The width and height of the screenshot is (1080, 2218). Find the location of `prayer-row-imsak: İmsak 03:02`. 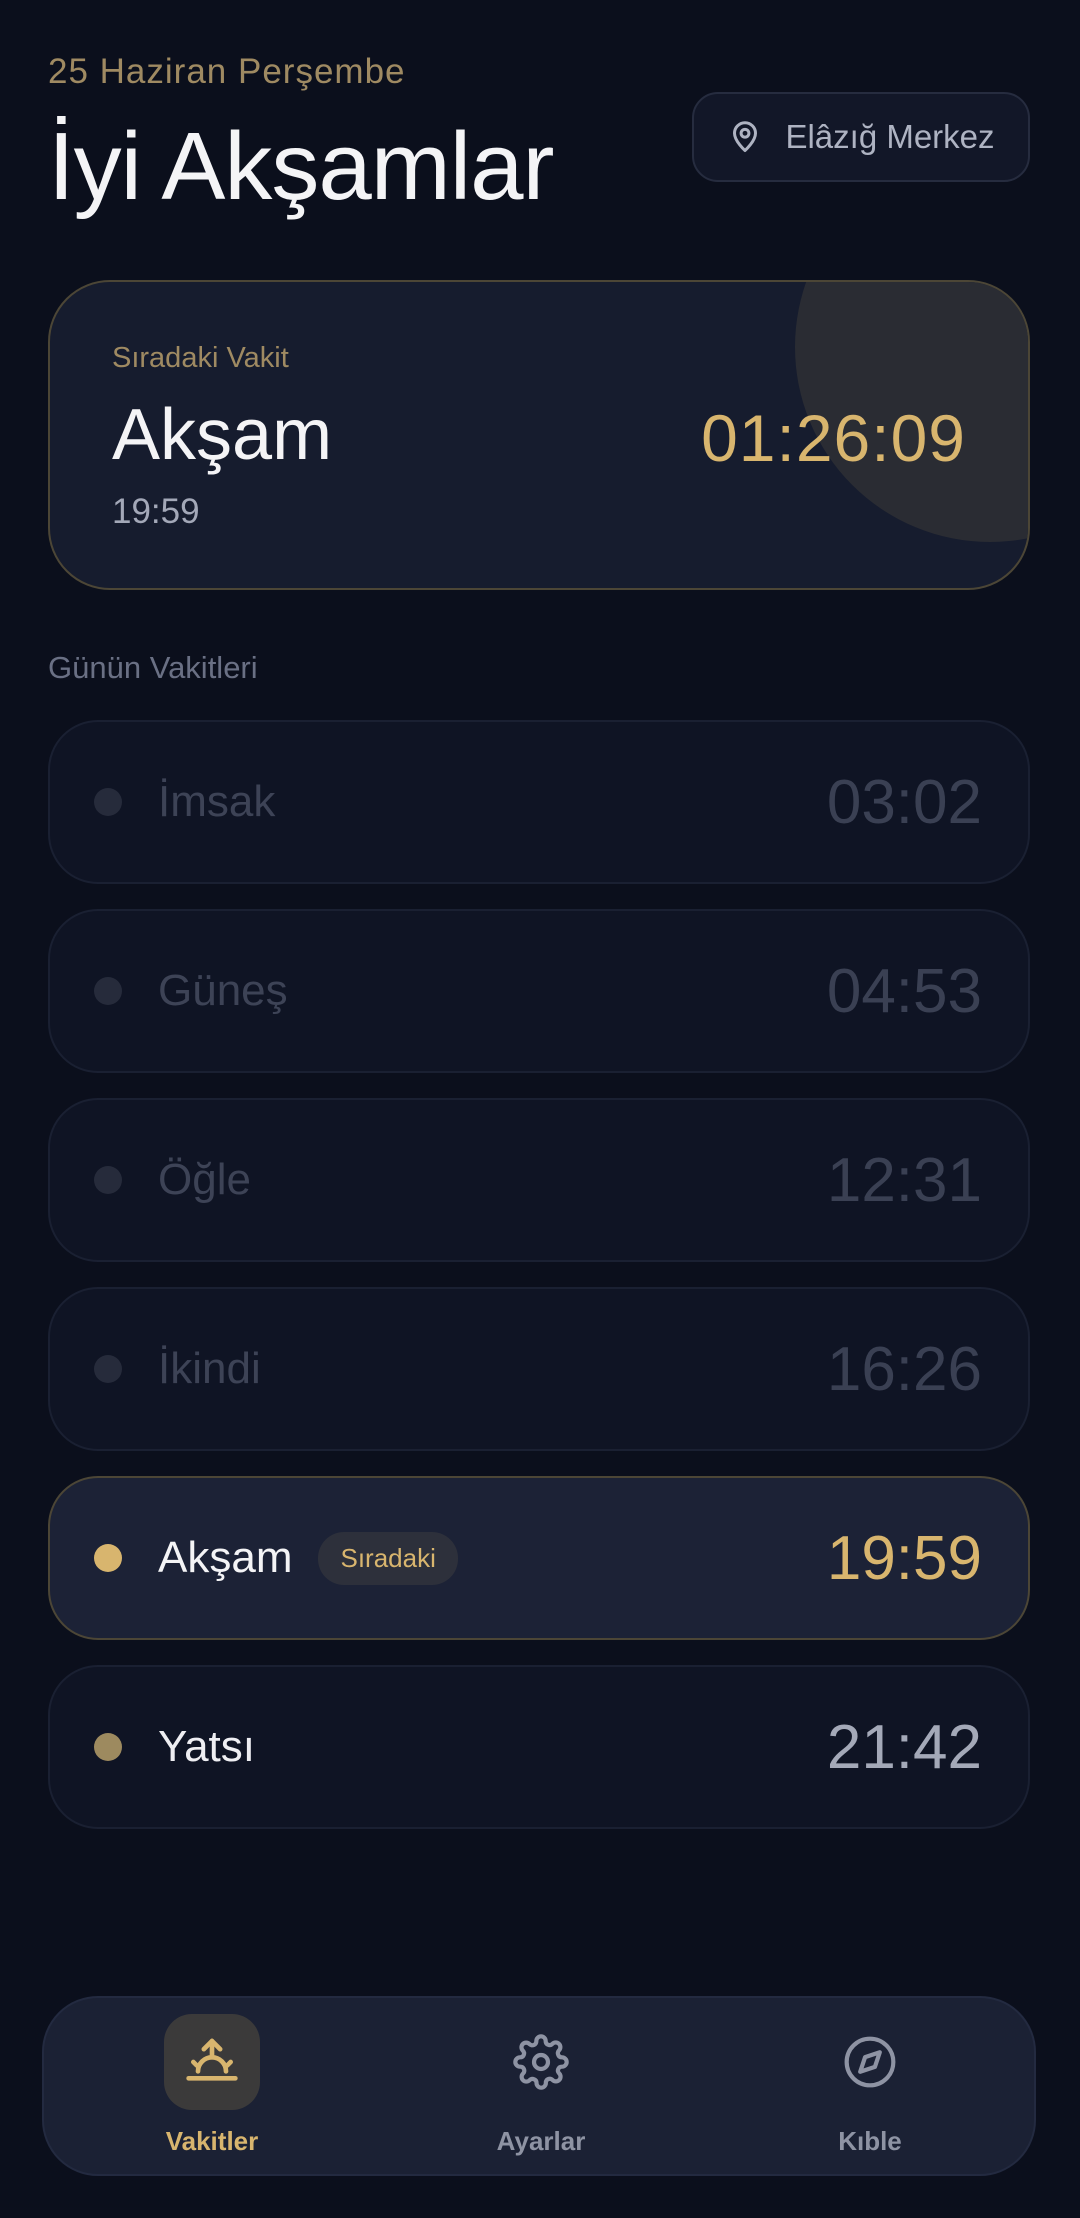

prayer-row-imsak: İmsak 03:02 is located at coordinates (539, 802).